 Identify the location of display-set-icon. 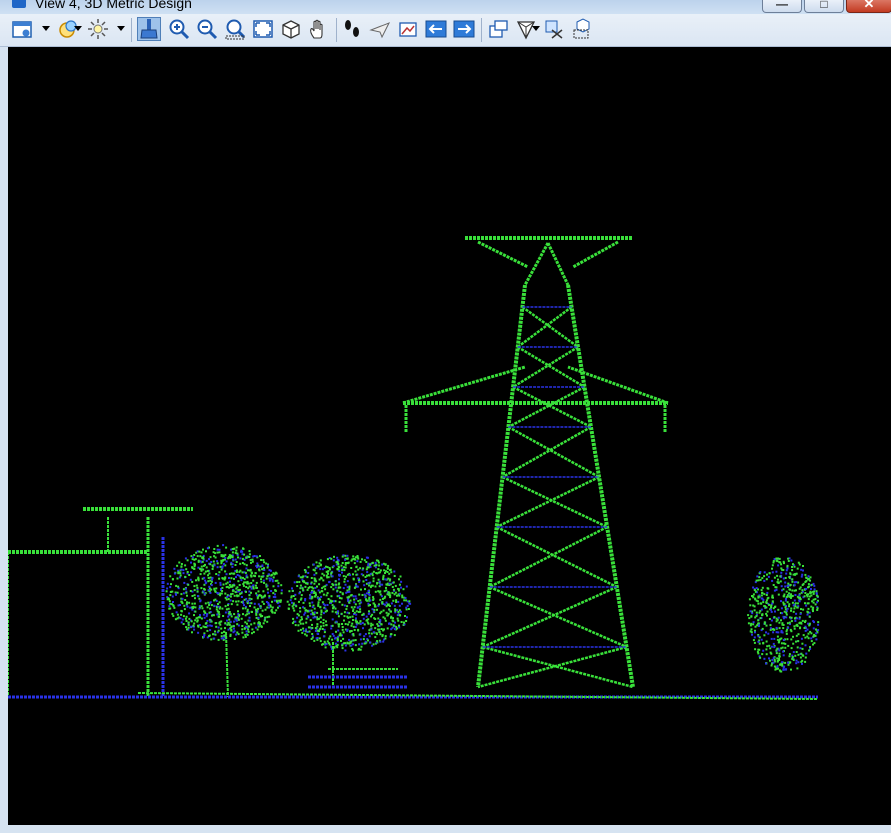
(582, 29).